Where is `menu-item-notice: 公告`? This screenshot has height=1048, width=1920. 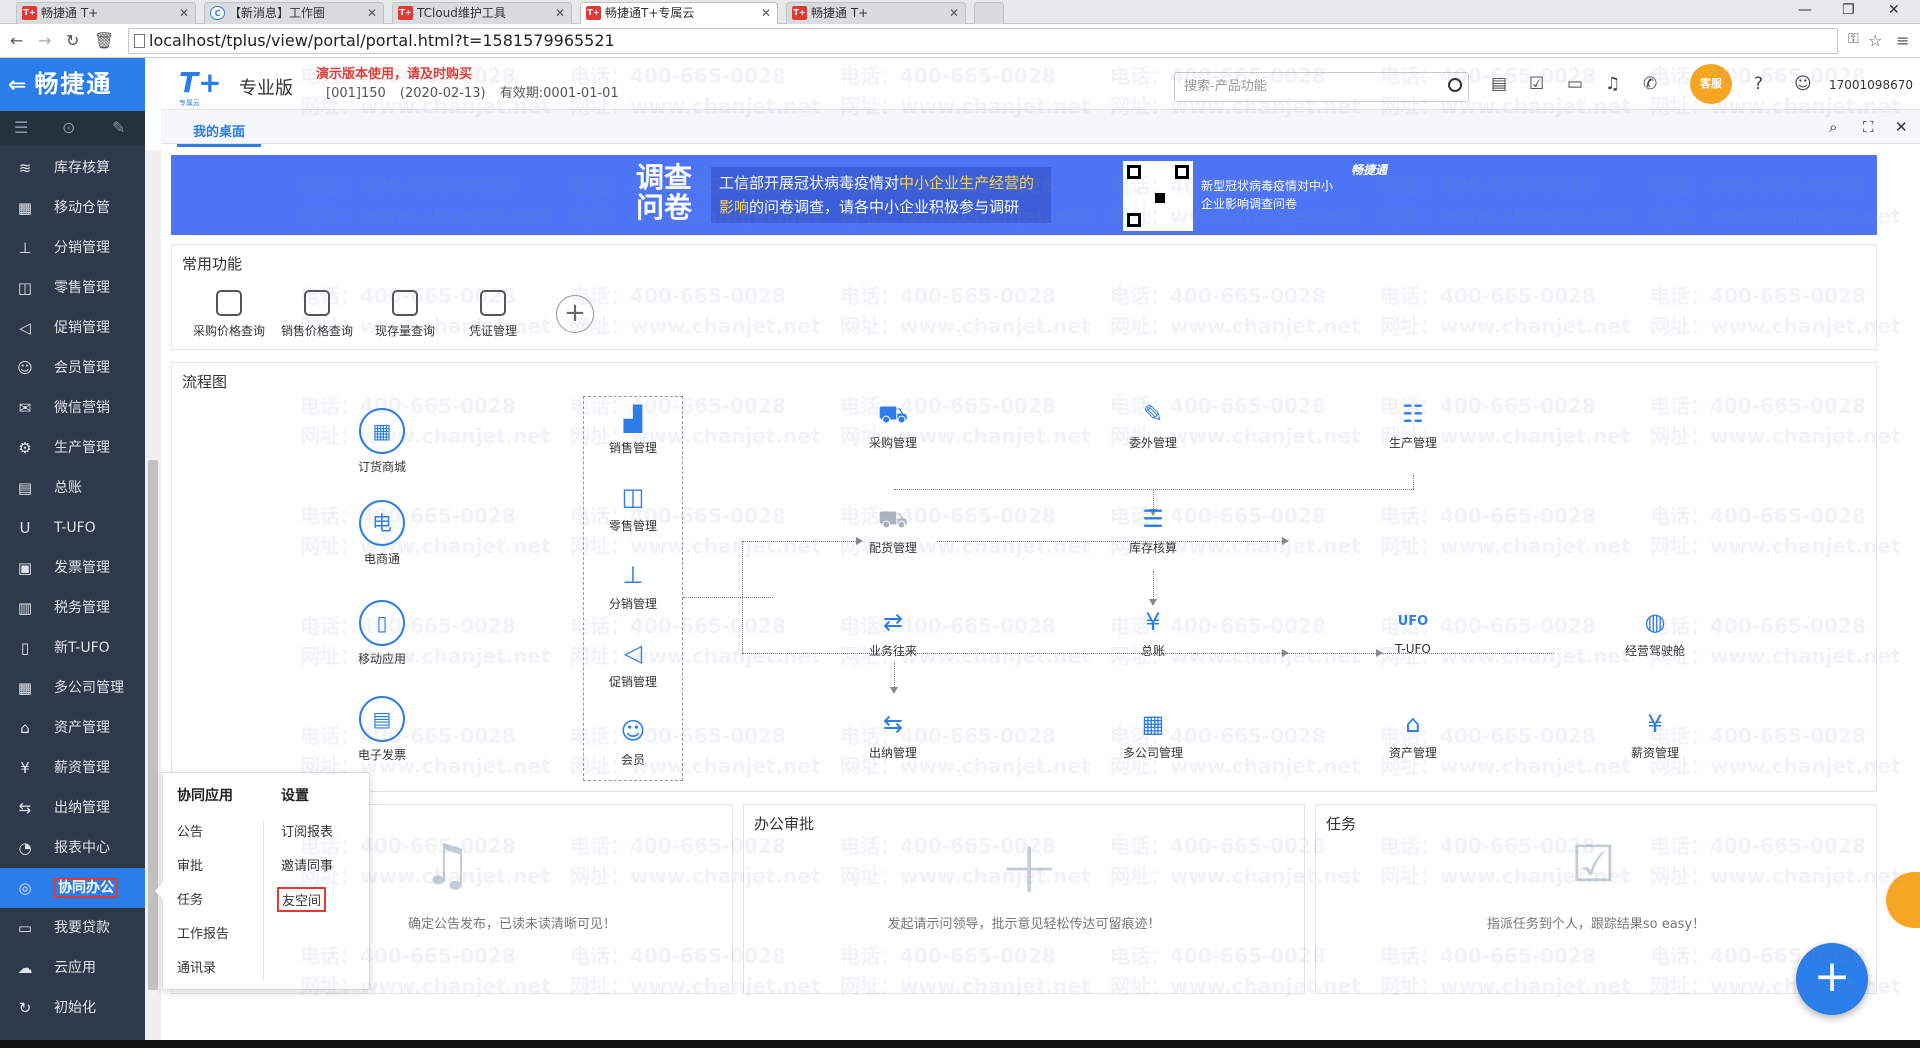 menu-item-notice: 公告 is located at coordinates (190, 830).